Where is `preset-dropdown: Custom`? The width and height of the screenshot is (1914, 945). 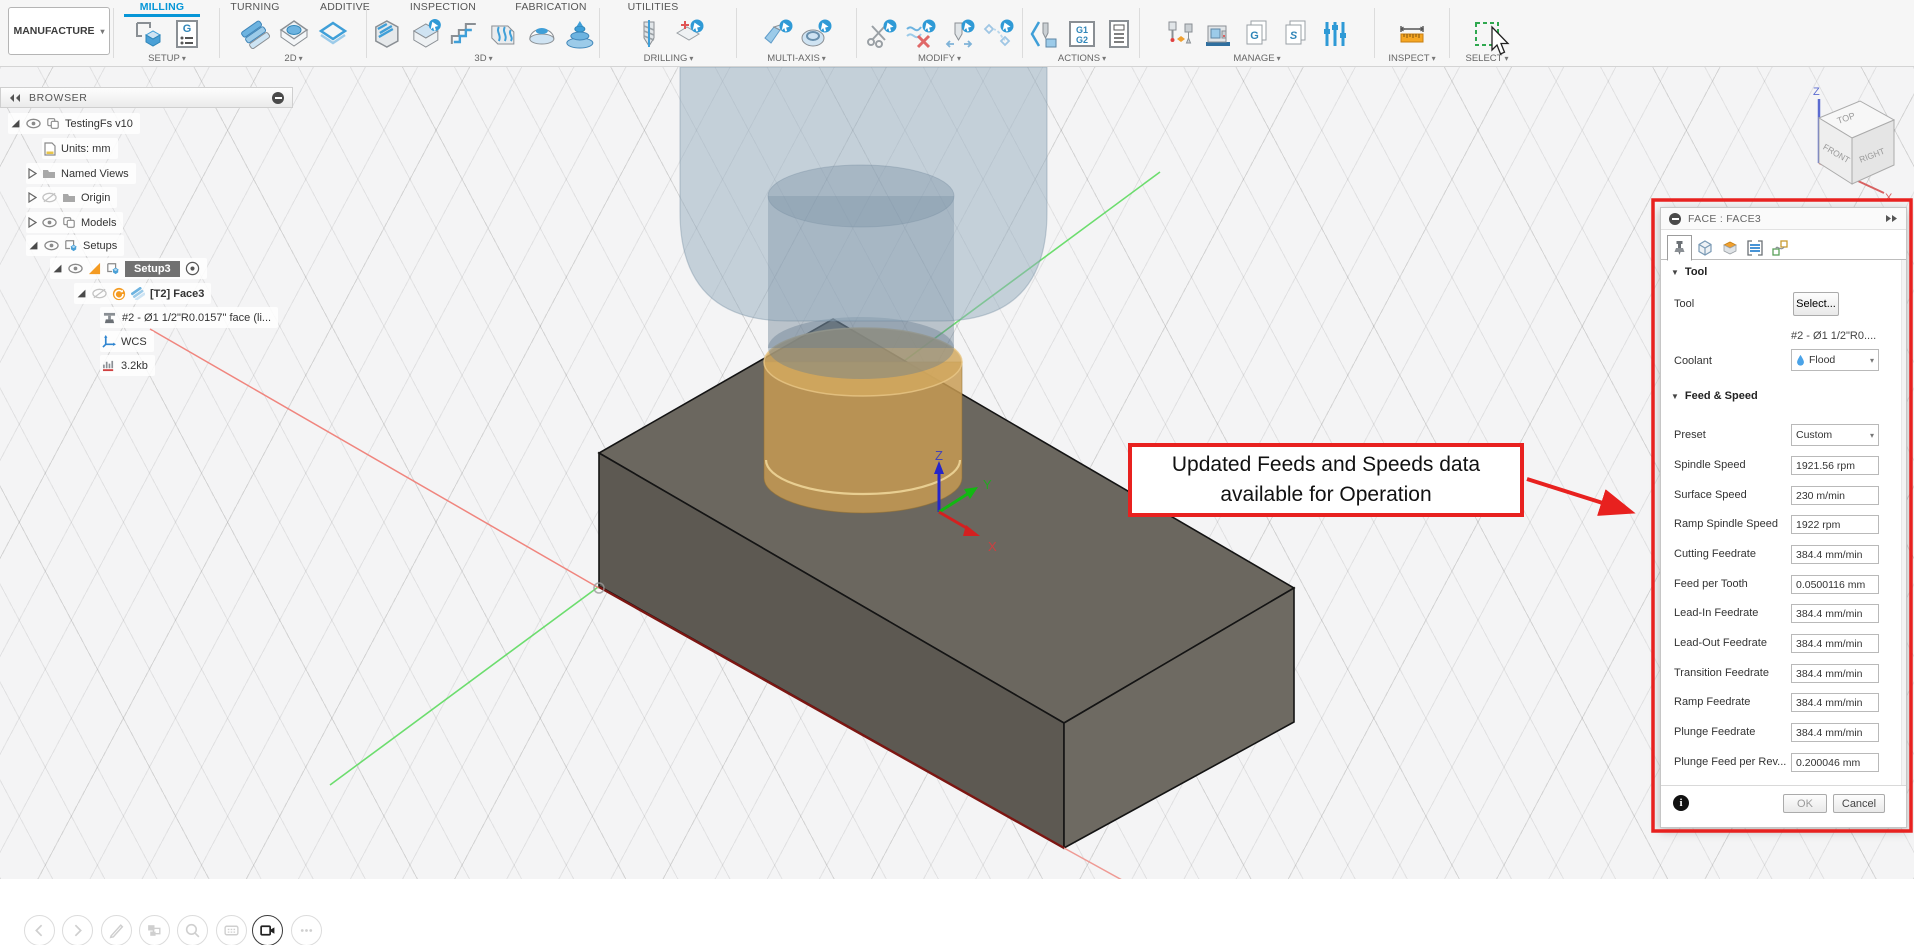 preset-dropdown: Custom is located at coordinates (1835, 435).